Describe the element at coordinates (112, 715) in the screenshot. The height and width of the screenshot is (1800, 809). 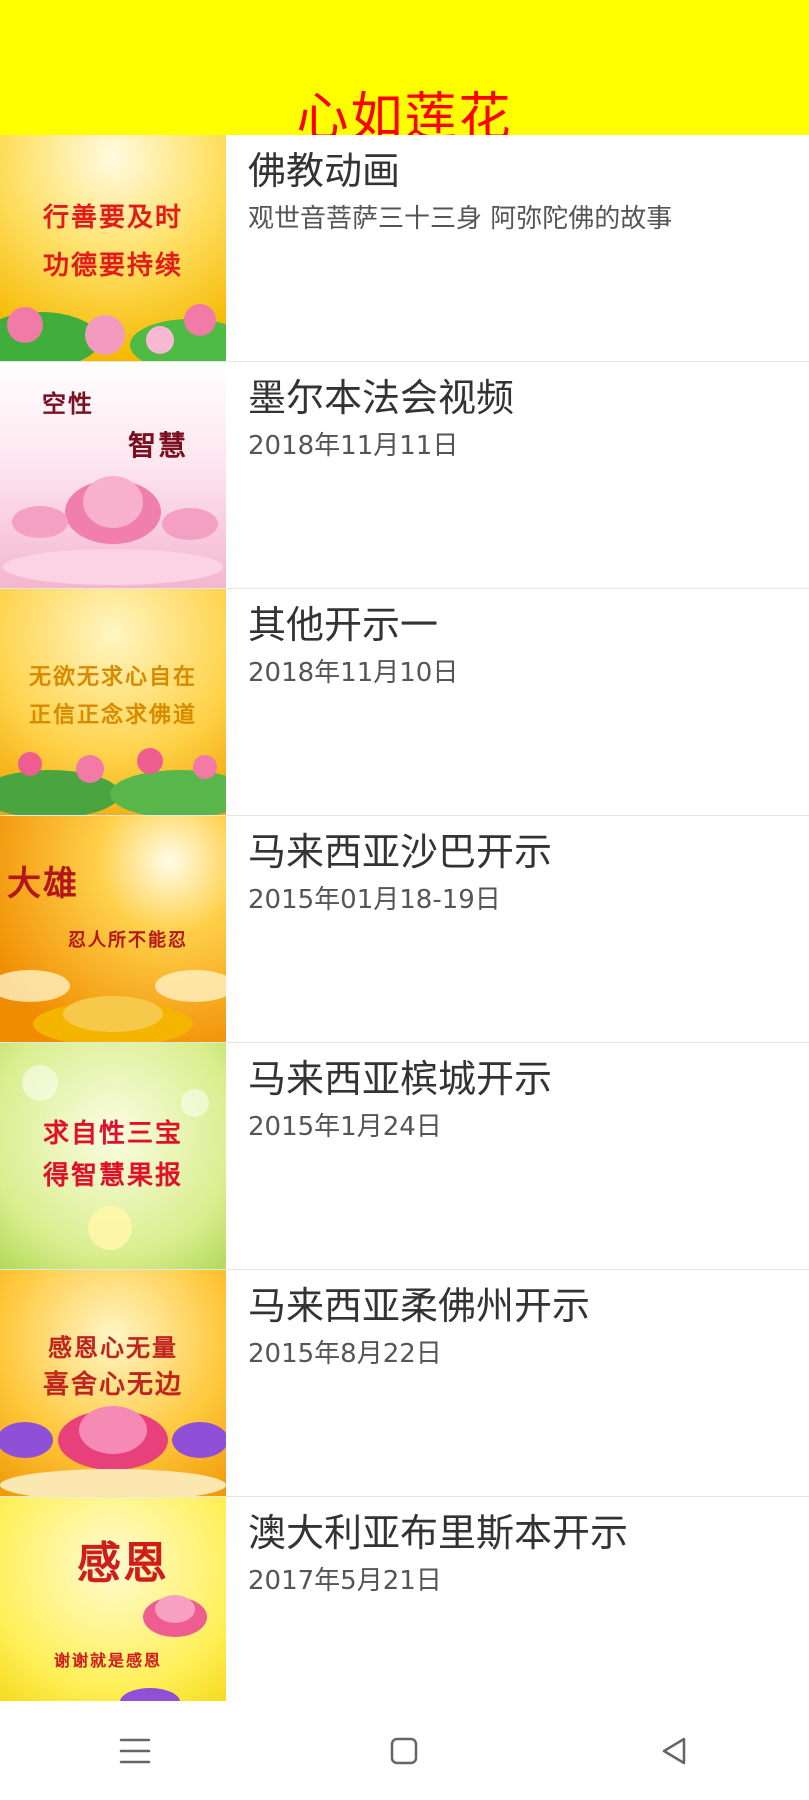
I see `thumbnail-caption: 正信正念求佛道` at that location.